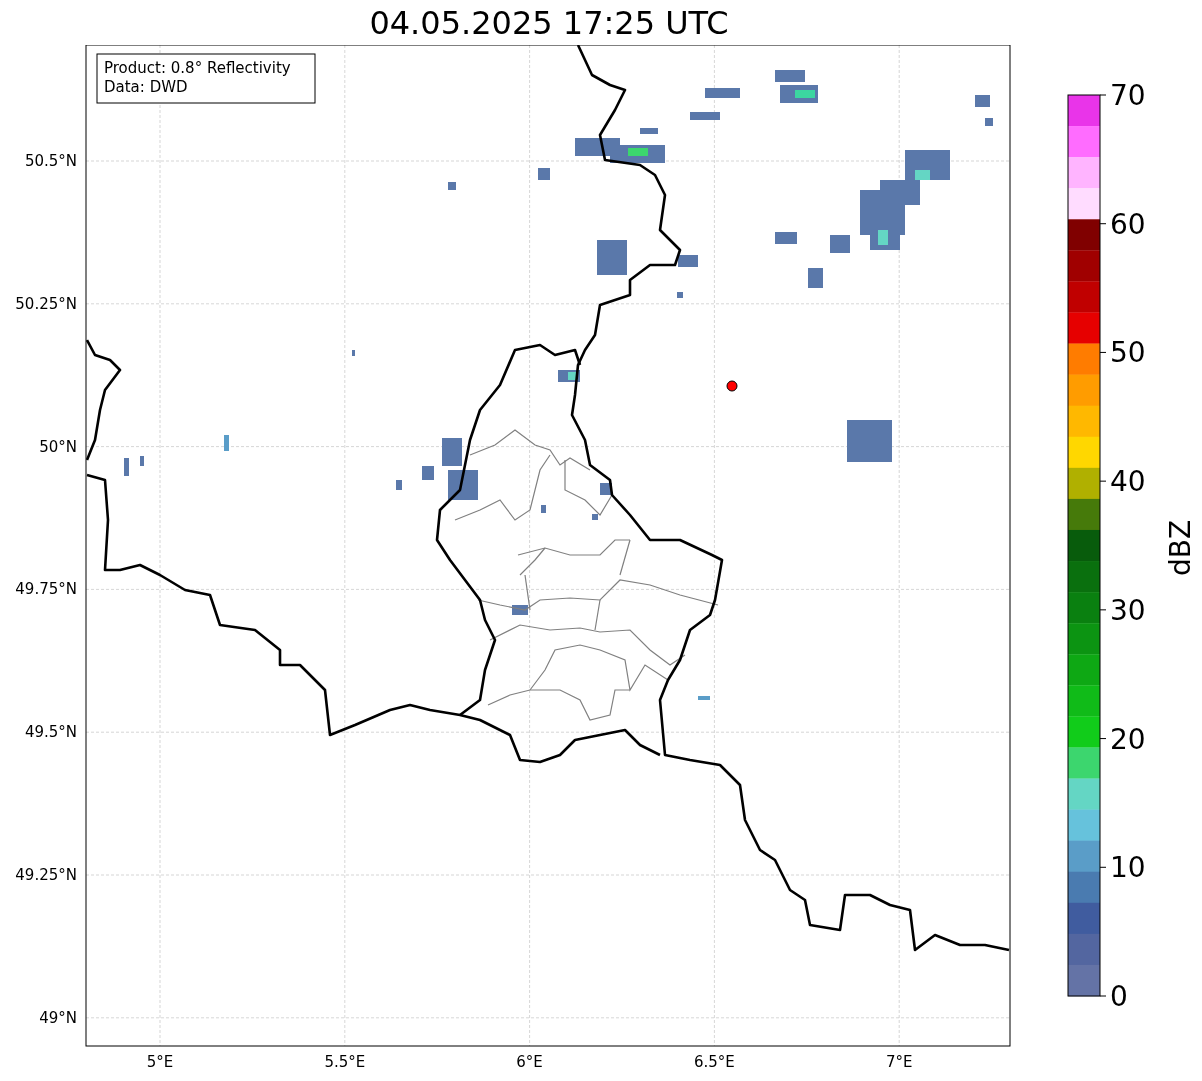 This screenshot has height=1081, width=1202. I want to click on info-text: Product: 0.8° Reflectivity, so click(197, 68).